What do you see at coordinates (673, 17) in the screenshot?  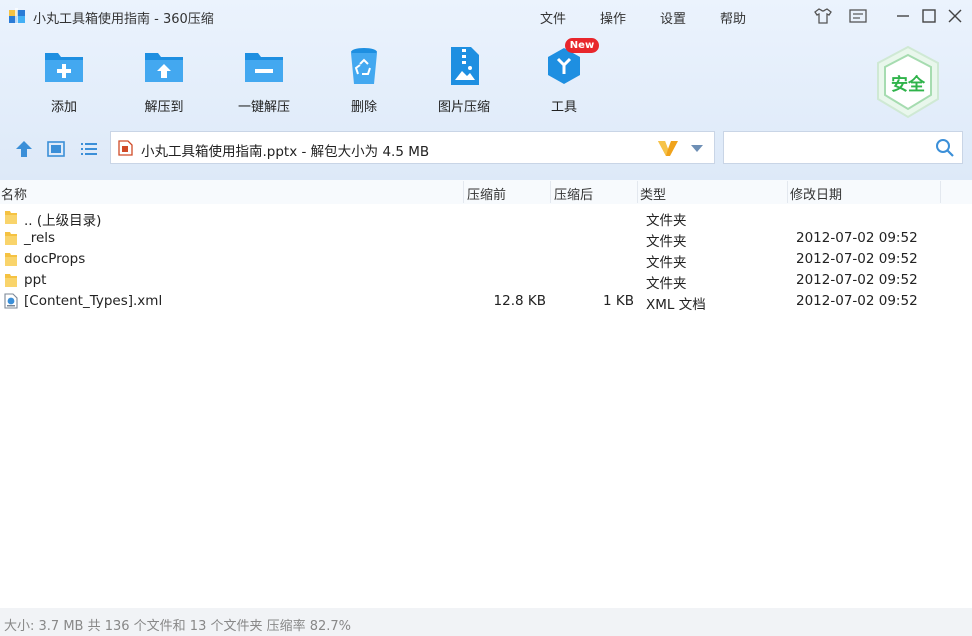 I see `menu-settings: 设置` at bounding box center [673, 17].